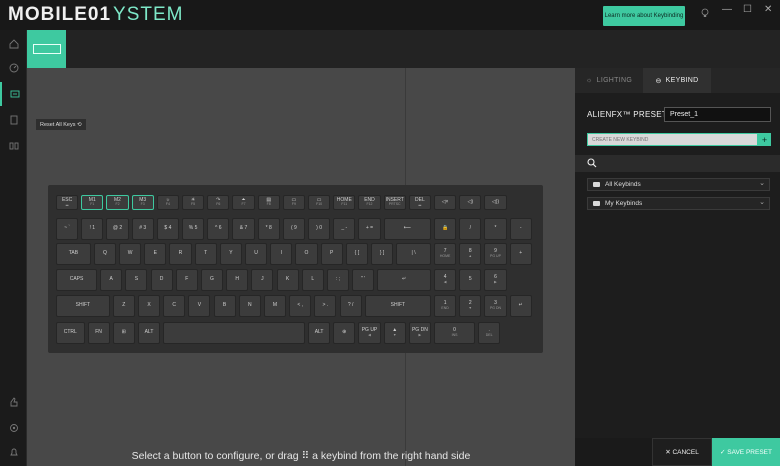  What do you see at coordinates (268, 229) in the screenshot?
I see `key-r1-8: * 8` at bounding box center [268, 229].